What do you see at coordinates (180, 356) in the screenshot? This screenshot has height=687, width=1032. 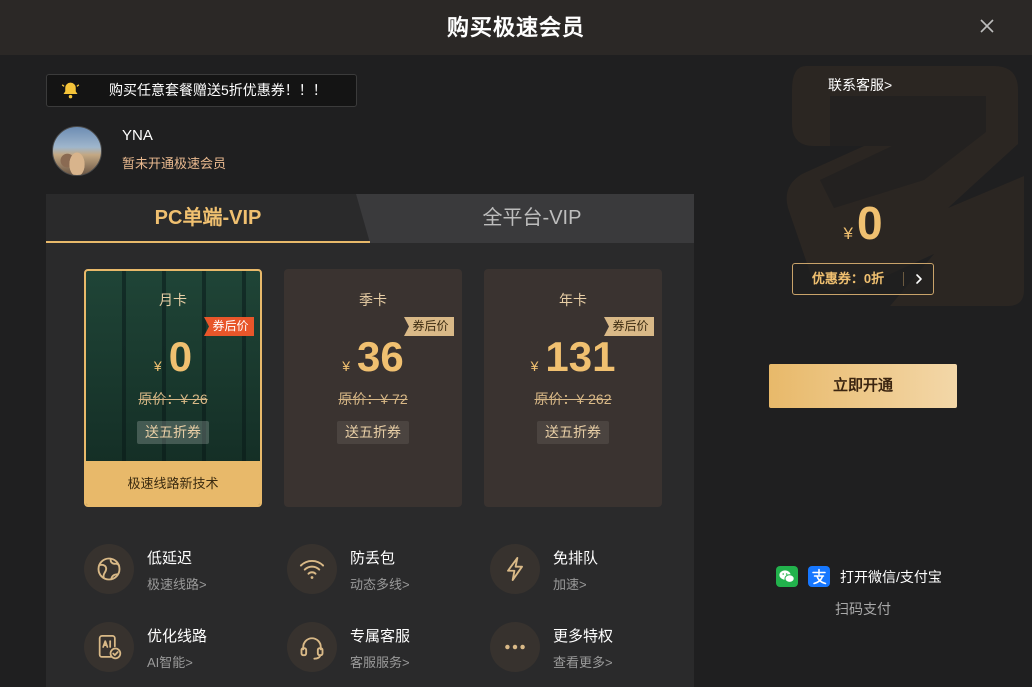 I see `price-value: 0` at bounding box center [180, 356].